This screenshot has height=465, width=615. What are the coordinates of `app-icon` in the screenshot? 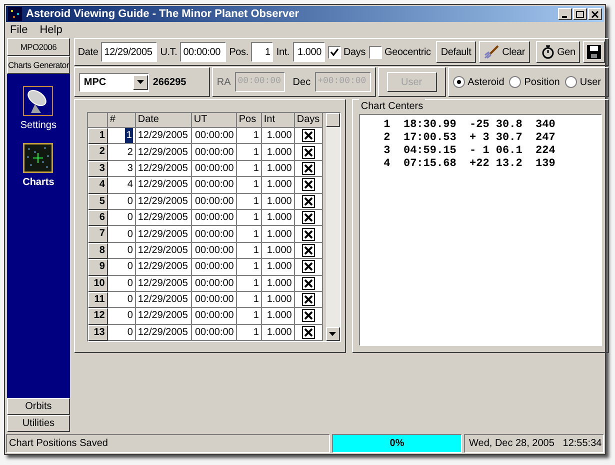 It's located at (15, 14).